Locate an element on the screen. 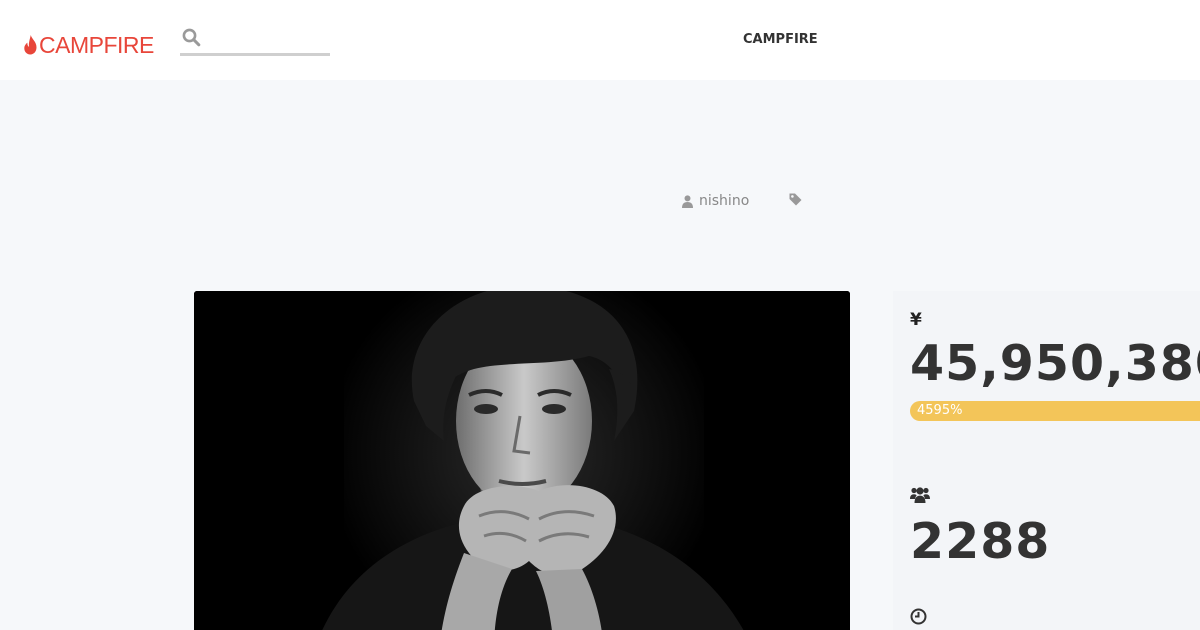  campfire-logo: CAMPFIRE is located at coordinates (89, 45).